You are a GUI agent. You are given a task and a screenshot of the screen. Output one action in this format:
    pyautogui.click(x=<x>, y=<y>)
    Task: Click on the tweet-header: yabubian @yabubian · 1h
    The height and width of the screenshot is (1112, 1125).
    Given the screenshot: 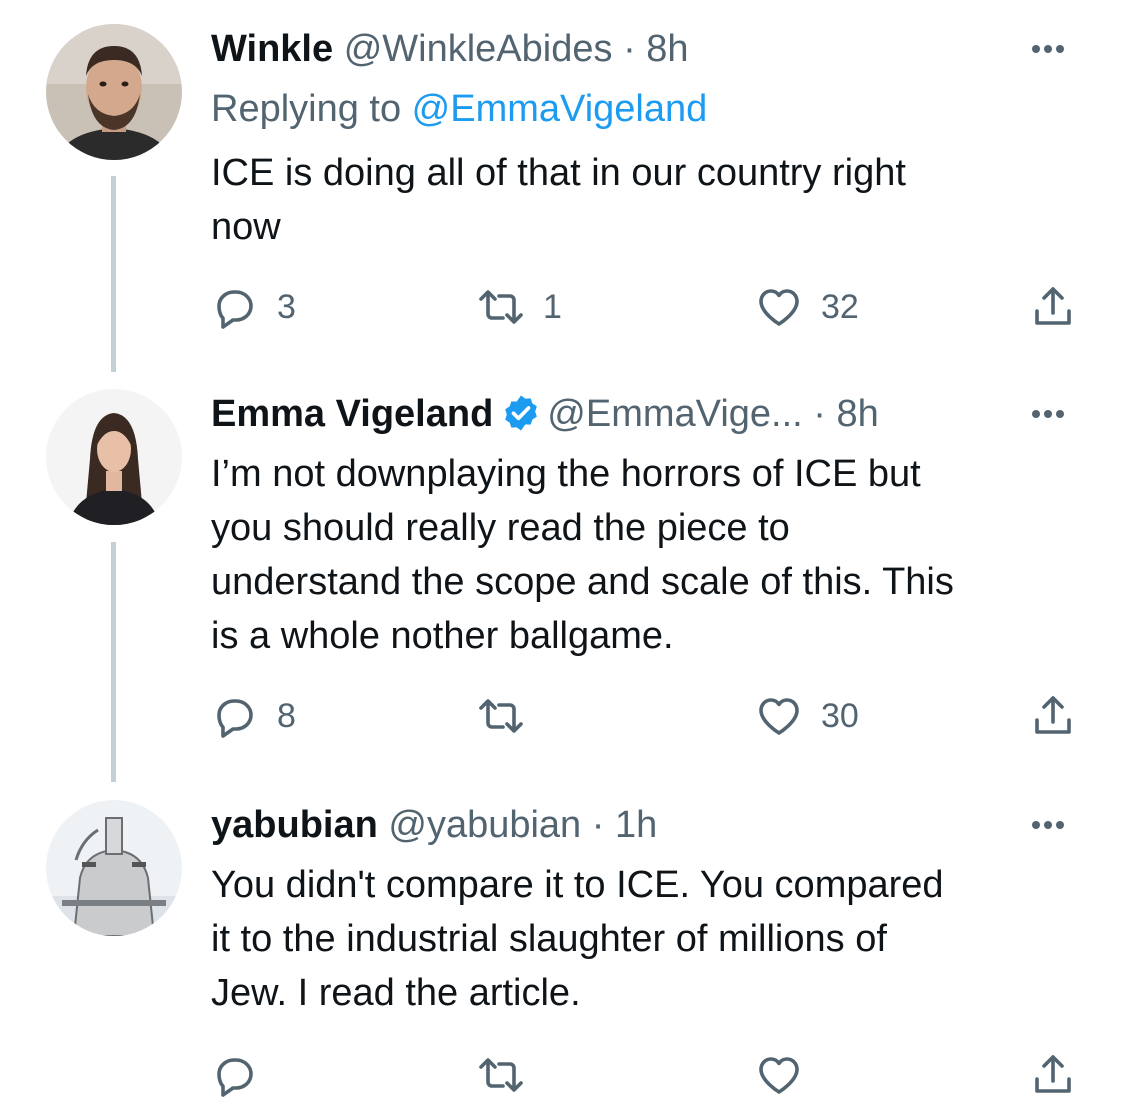 What is the action you would take?
    pyautogui.click(x=434, y=825)
    